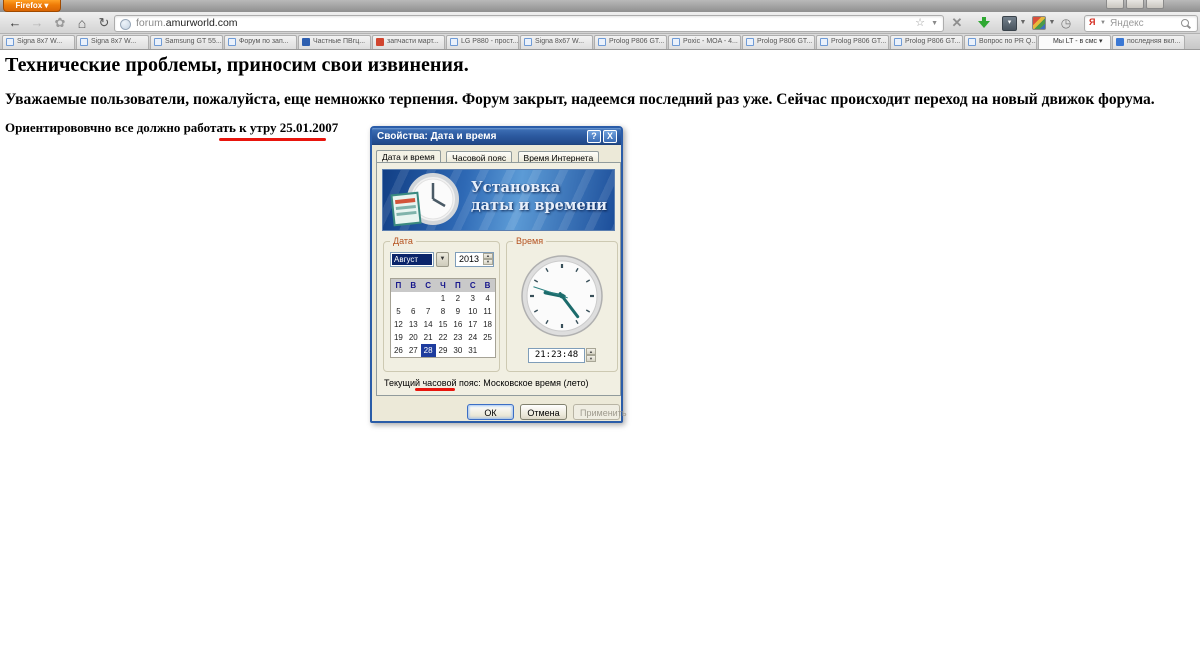 This screenshot has height=653, width=1200. I want to click on yandex-bar-home-icon, so click(1039, 23).